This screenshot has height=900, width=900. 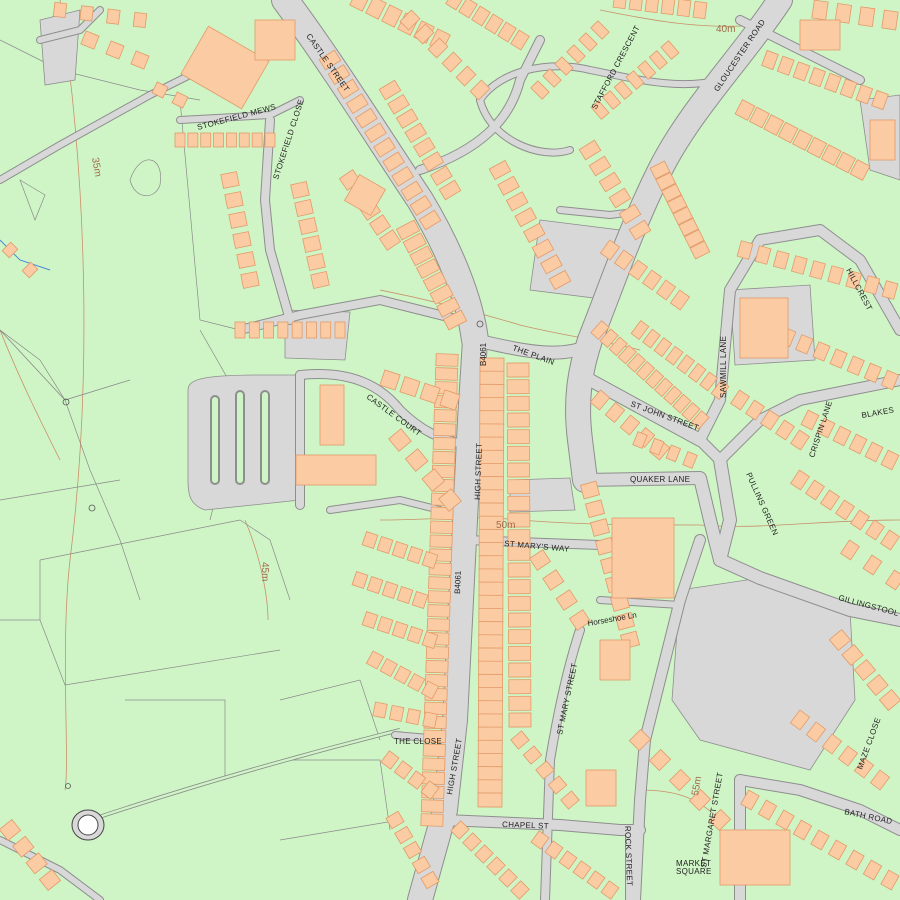 I want to click on label-rock-street: ROCK STREET, so click(x=628, y=856).